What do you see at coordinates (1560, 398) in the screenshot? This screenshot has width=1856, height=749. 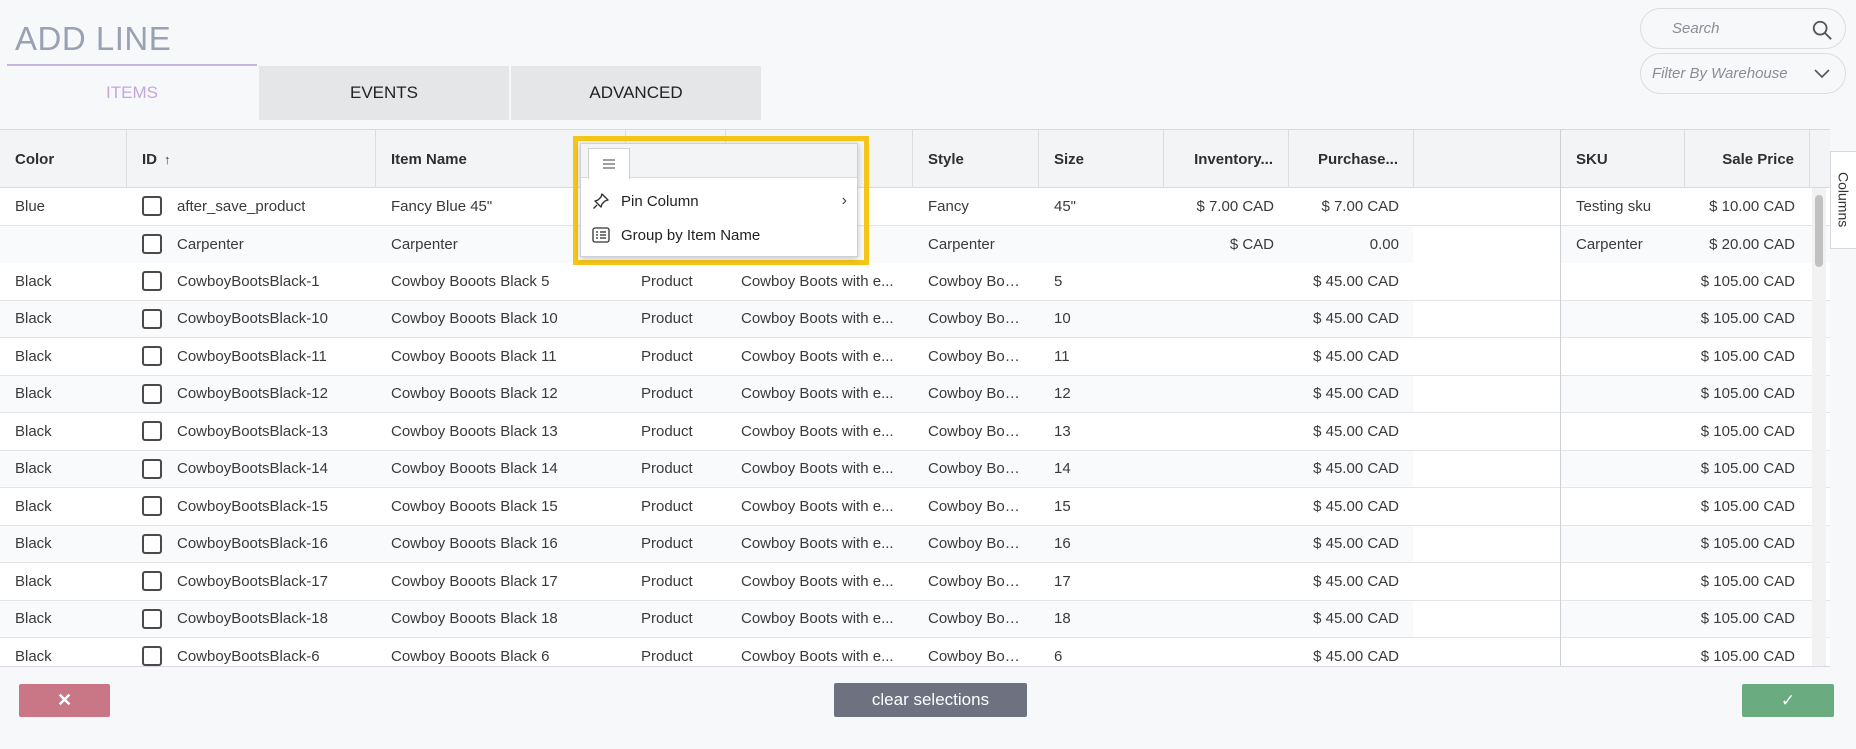 I see `pinned-columns-divider` at bounding box center [1560, 398].